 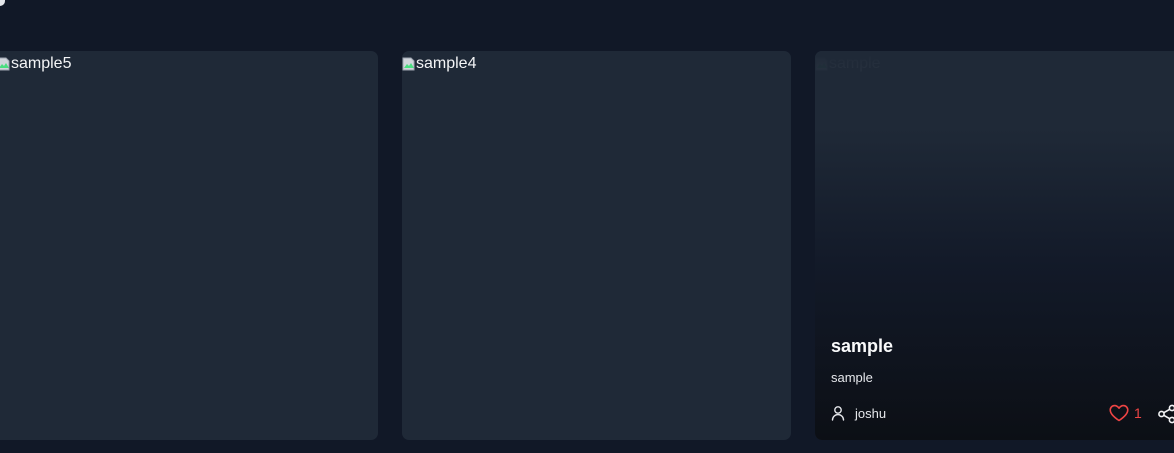 I want to click on card-description: sample, so click(x=852, y=377).